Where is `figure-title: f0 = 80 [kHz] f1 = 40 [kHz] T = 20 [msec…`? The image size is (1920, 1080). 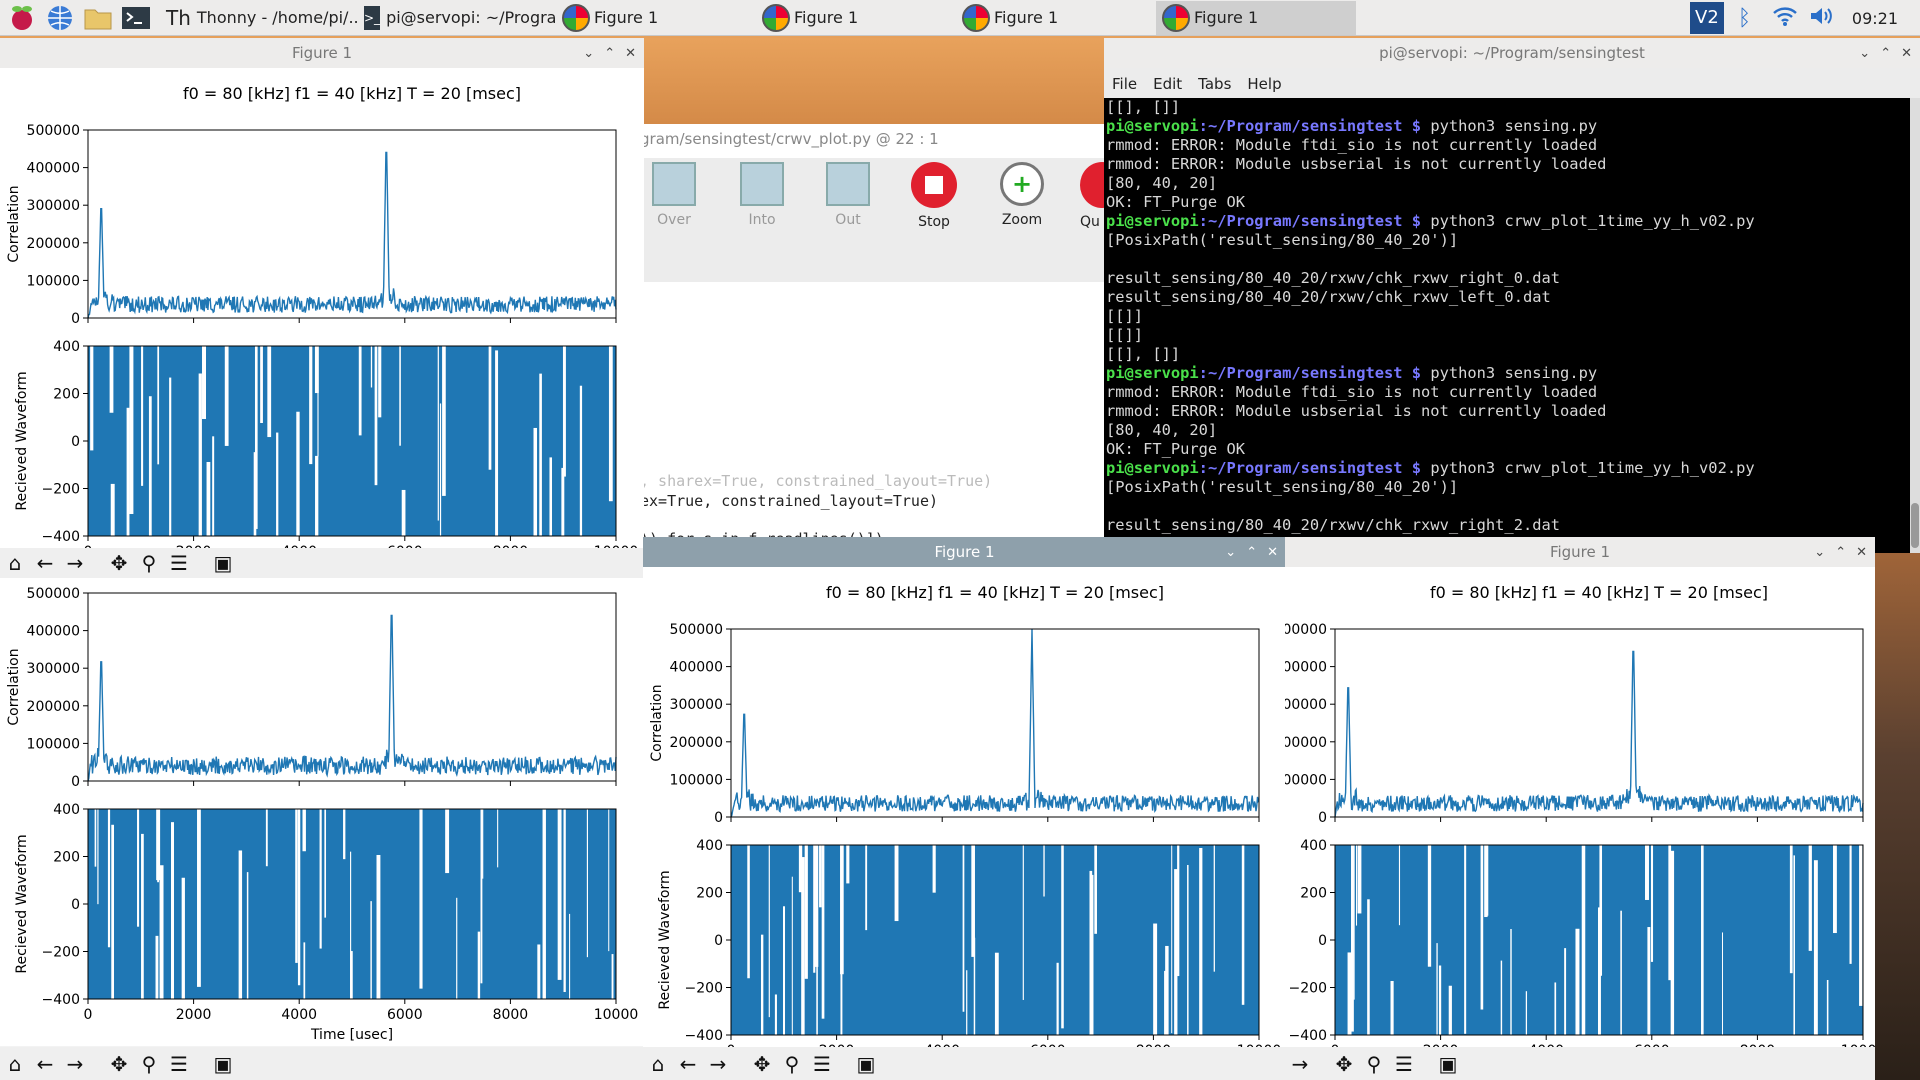 figure-title: f0 = 80 [kHz] f1 = 40 [kHz] T = 20 [msec… is located at coordinates (995, 592).